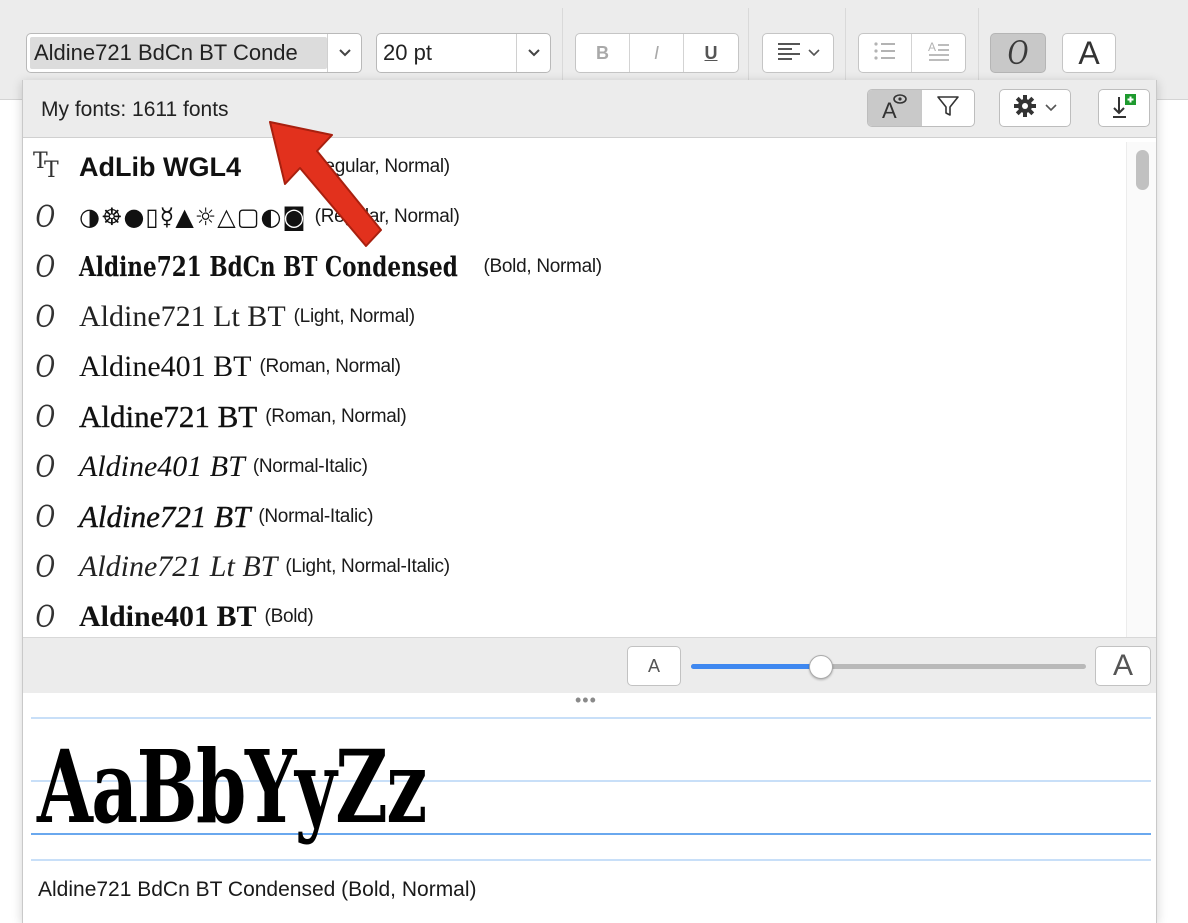 The image size is (1188, 923). I want to click on font-size-value: 20 pt, so click(407, 52).